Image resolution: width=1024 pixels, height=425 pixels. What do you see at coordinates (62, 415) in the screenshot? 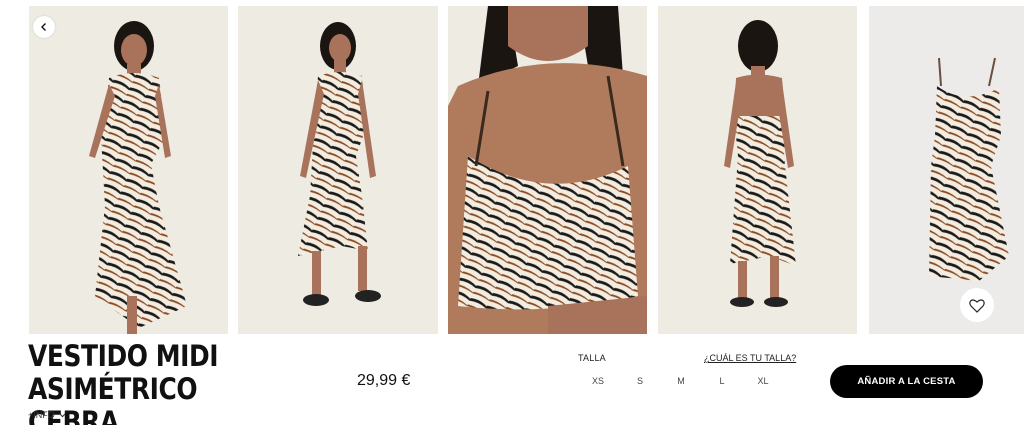
I see `chevron-down-icon` at bounding box center [62, 415].